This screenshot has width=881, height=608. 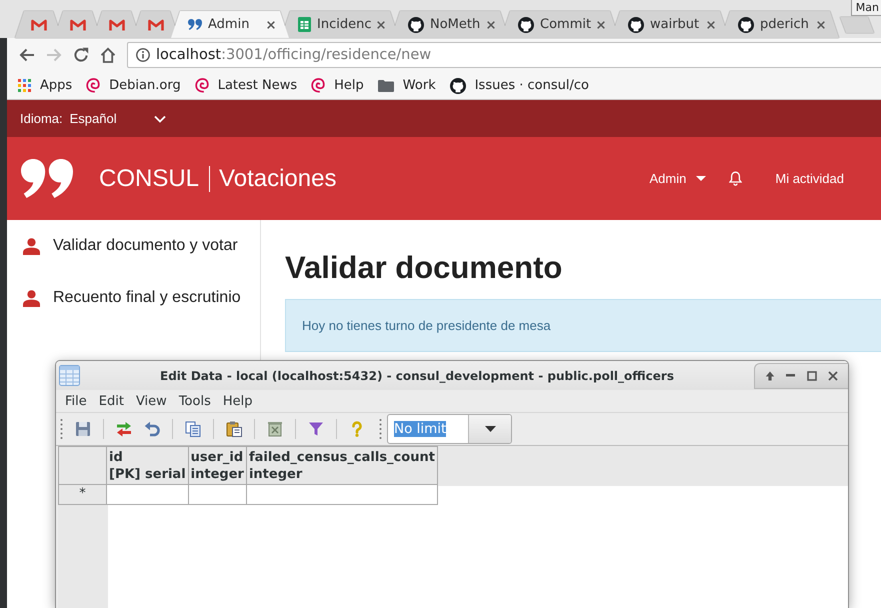 I want to click on maximize-icon, so click(x=811, y=375).